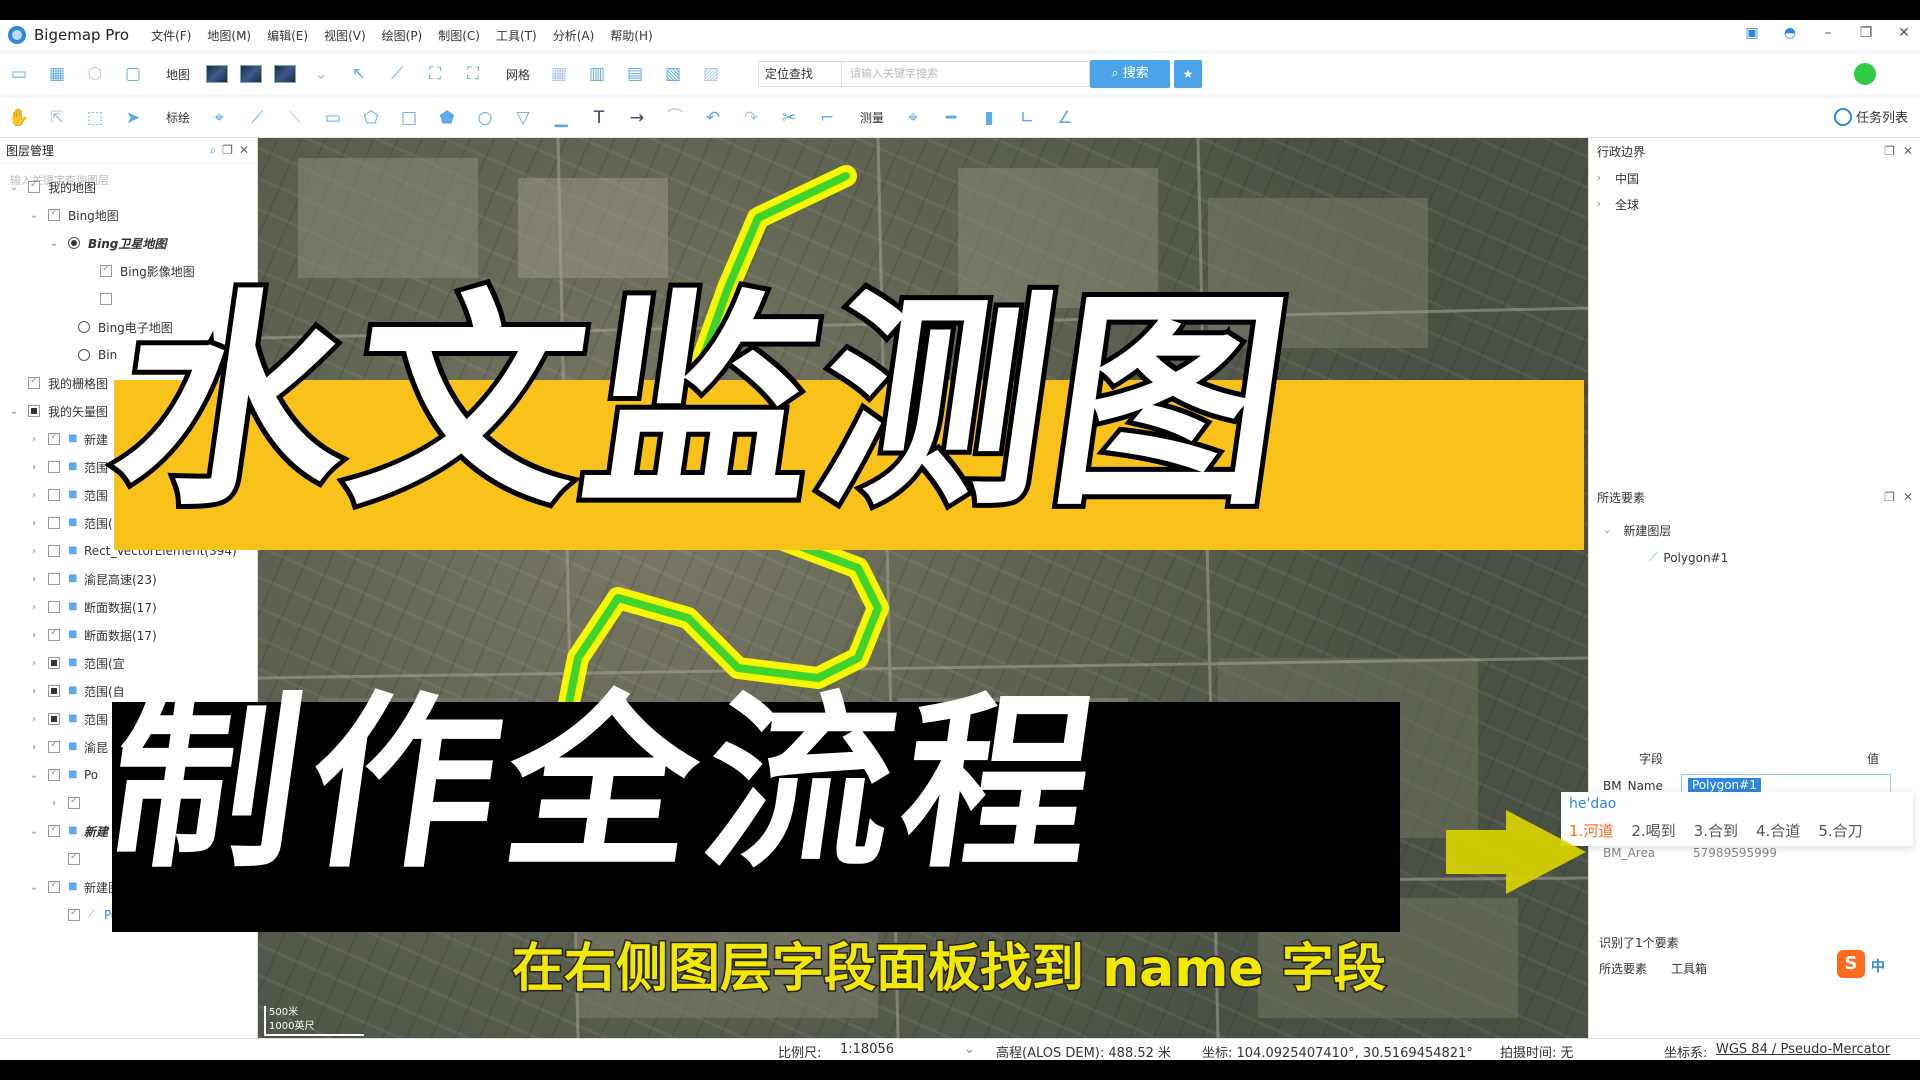  What do you see at coordinates (447, 118) in the screenshot?
I see `pentagon-icon: ⬟` at bounding box center [447, 118].